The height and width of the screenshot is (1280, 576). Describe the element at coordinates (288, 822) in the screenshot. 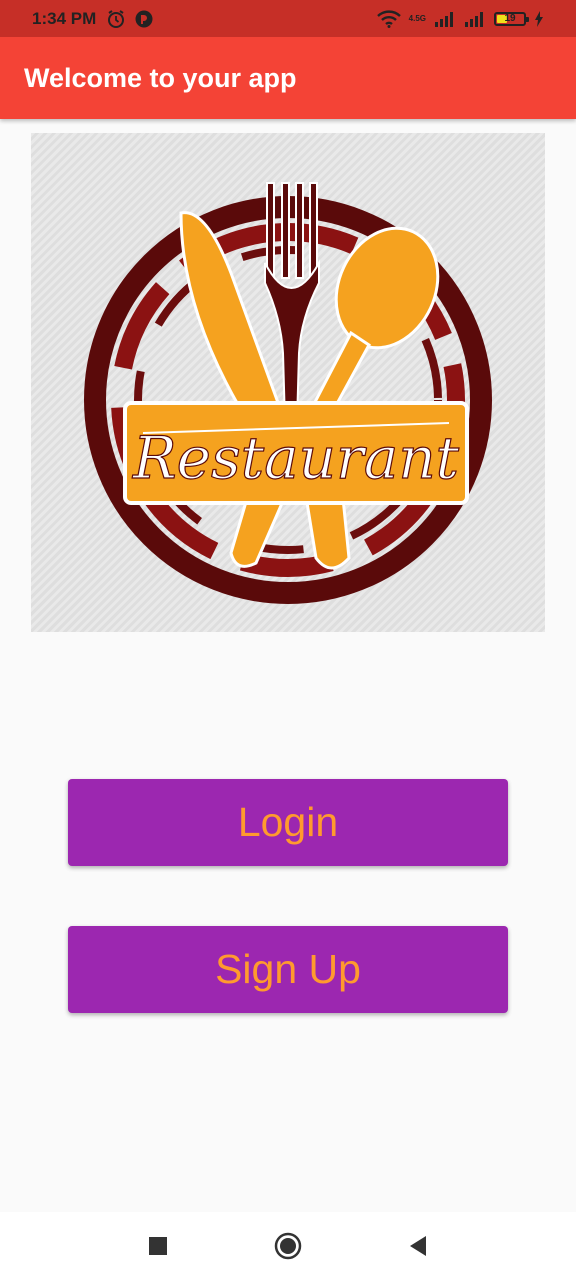

I see `login-button: Login` at that location.